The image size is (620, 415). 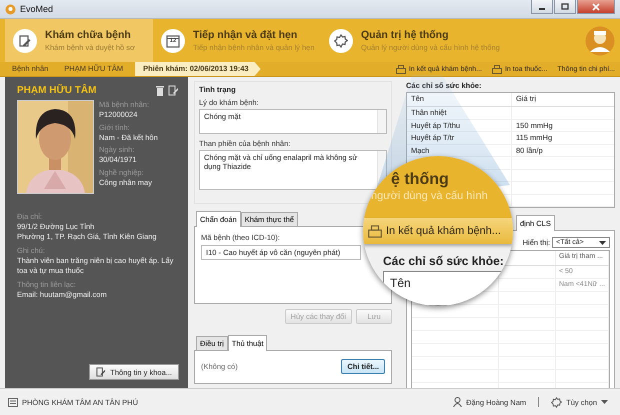 I want to click on calendar-icon, so click(x=173, y=41).